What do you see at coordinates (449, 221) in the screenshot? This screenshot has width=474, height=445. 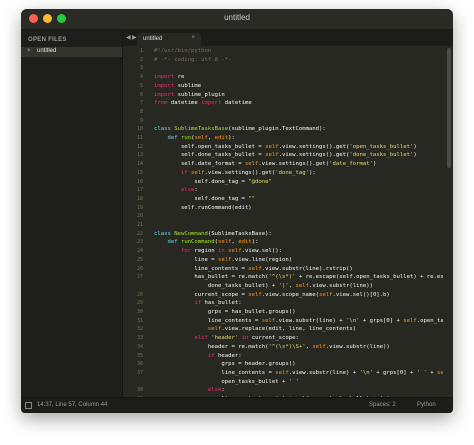 I see `vertical-scrollbar` at bounding box center [449, 221].